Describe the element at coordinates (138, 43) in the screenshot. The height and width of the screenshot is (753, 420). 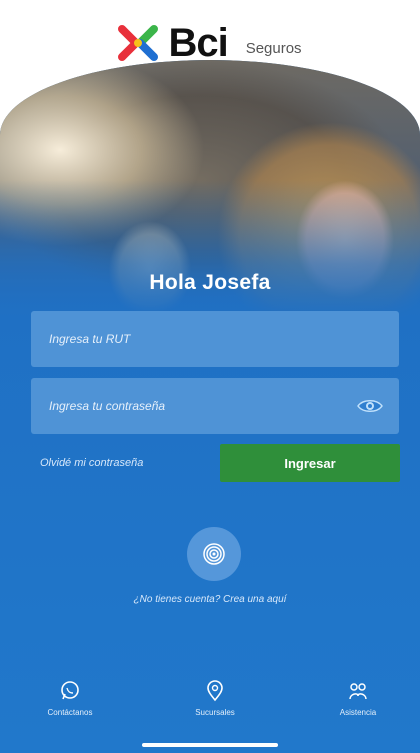
I see `bci-x-logo-icon` at that location.